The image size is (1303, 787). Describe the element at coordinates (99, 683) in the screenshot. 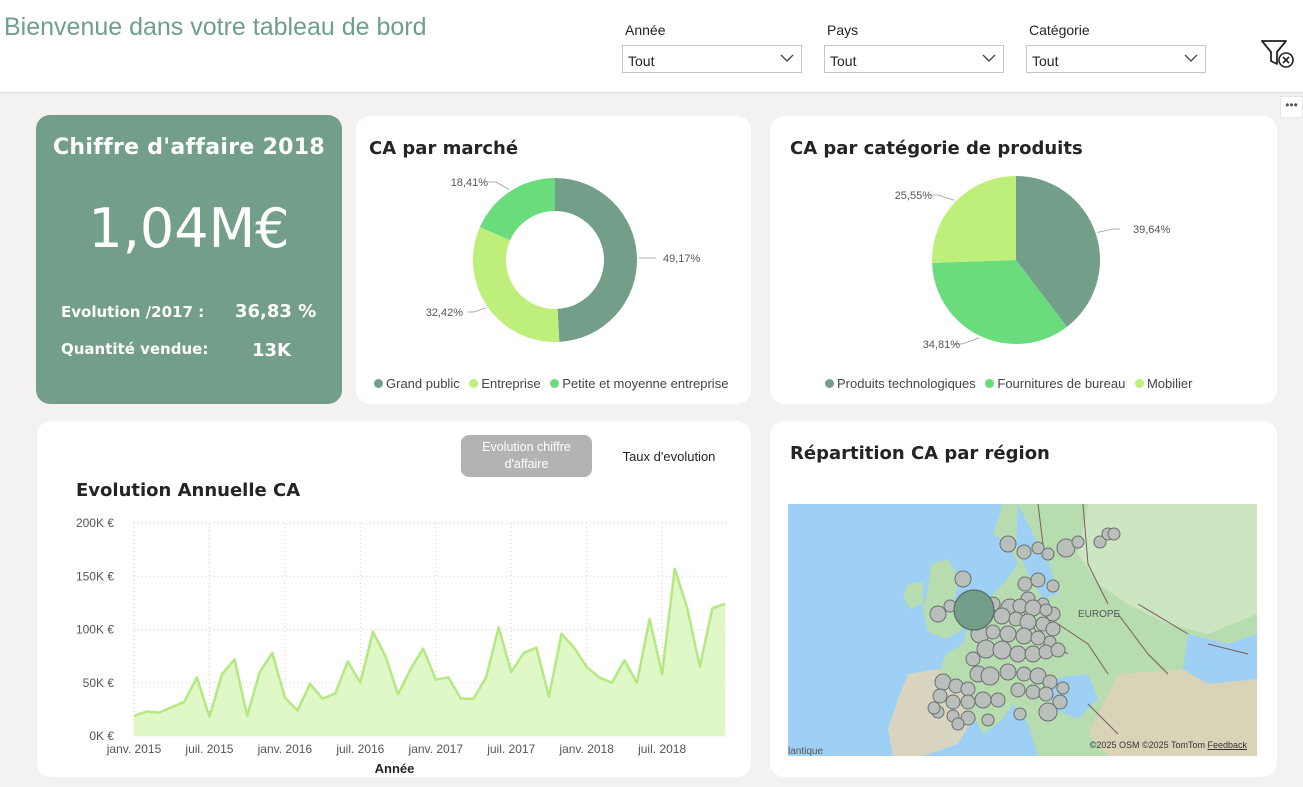

I see `y-tick-label: 50K €` at that location.